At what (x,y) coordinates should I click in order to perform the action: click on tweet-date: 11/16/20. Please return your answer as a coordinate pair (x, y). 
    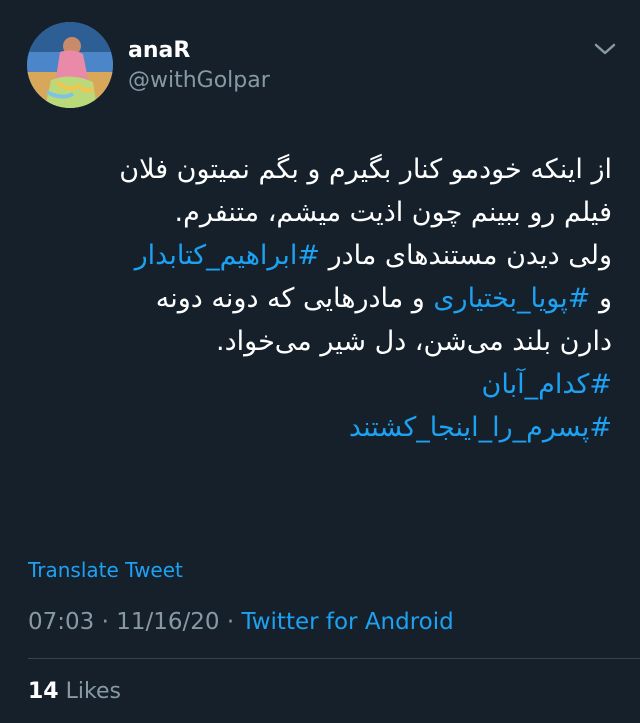
    Looking at the image, I should click on (168, 622).